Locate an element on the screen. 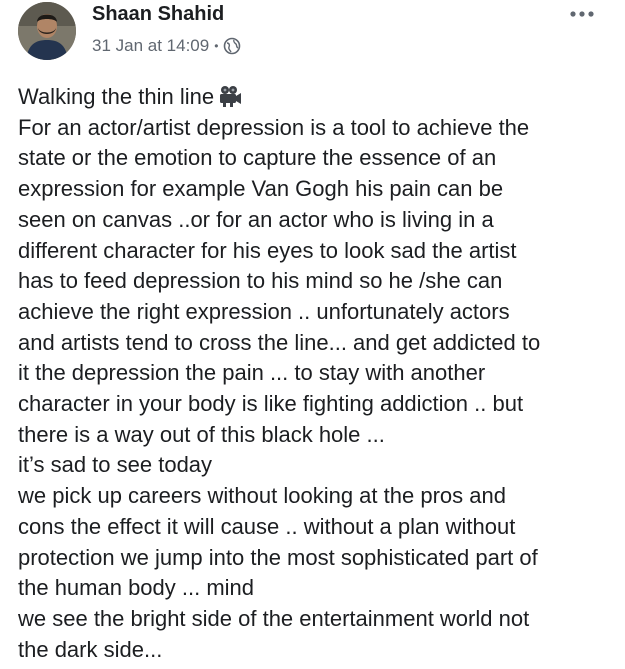  avatar-image is located at coordinates (47, 31).